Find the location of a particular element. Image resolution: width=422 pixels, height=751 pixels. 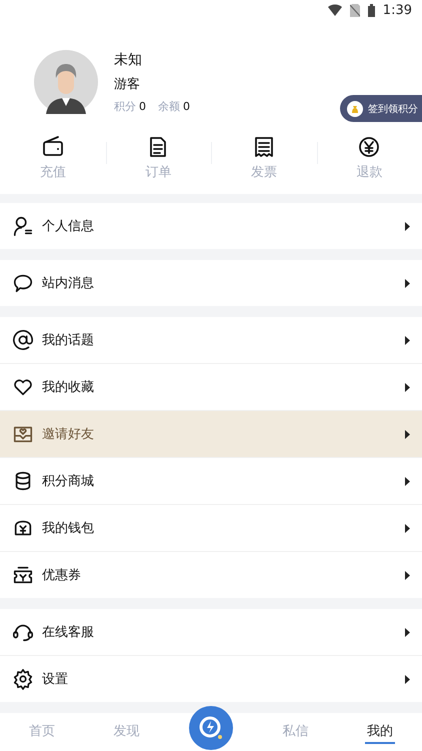

wifi-icon is located at coordinates (335, 10).